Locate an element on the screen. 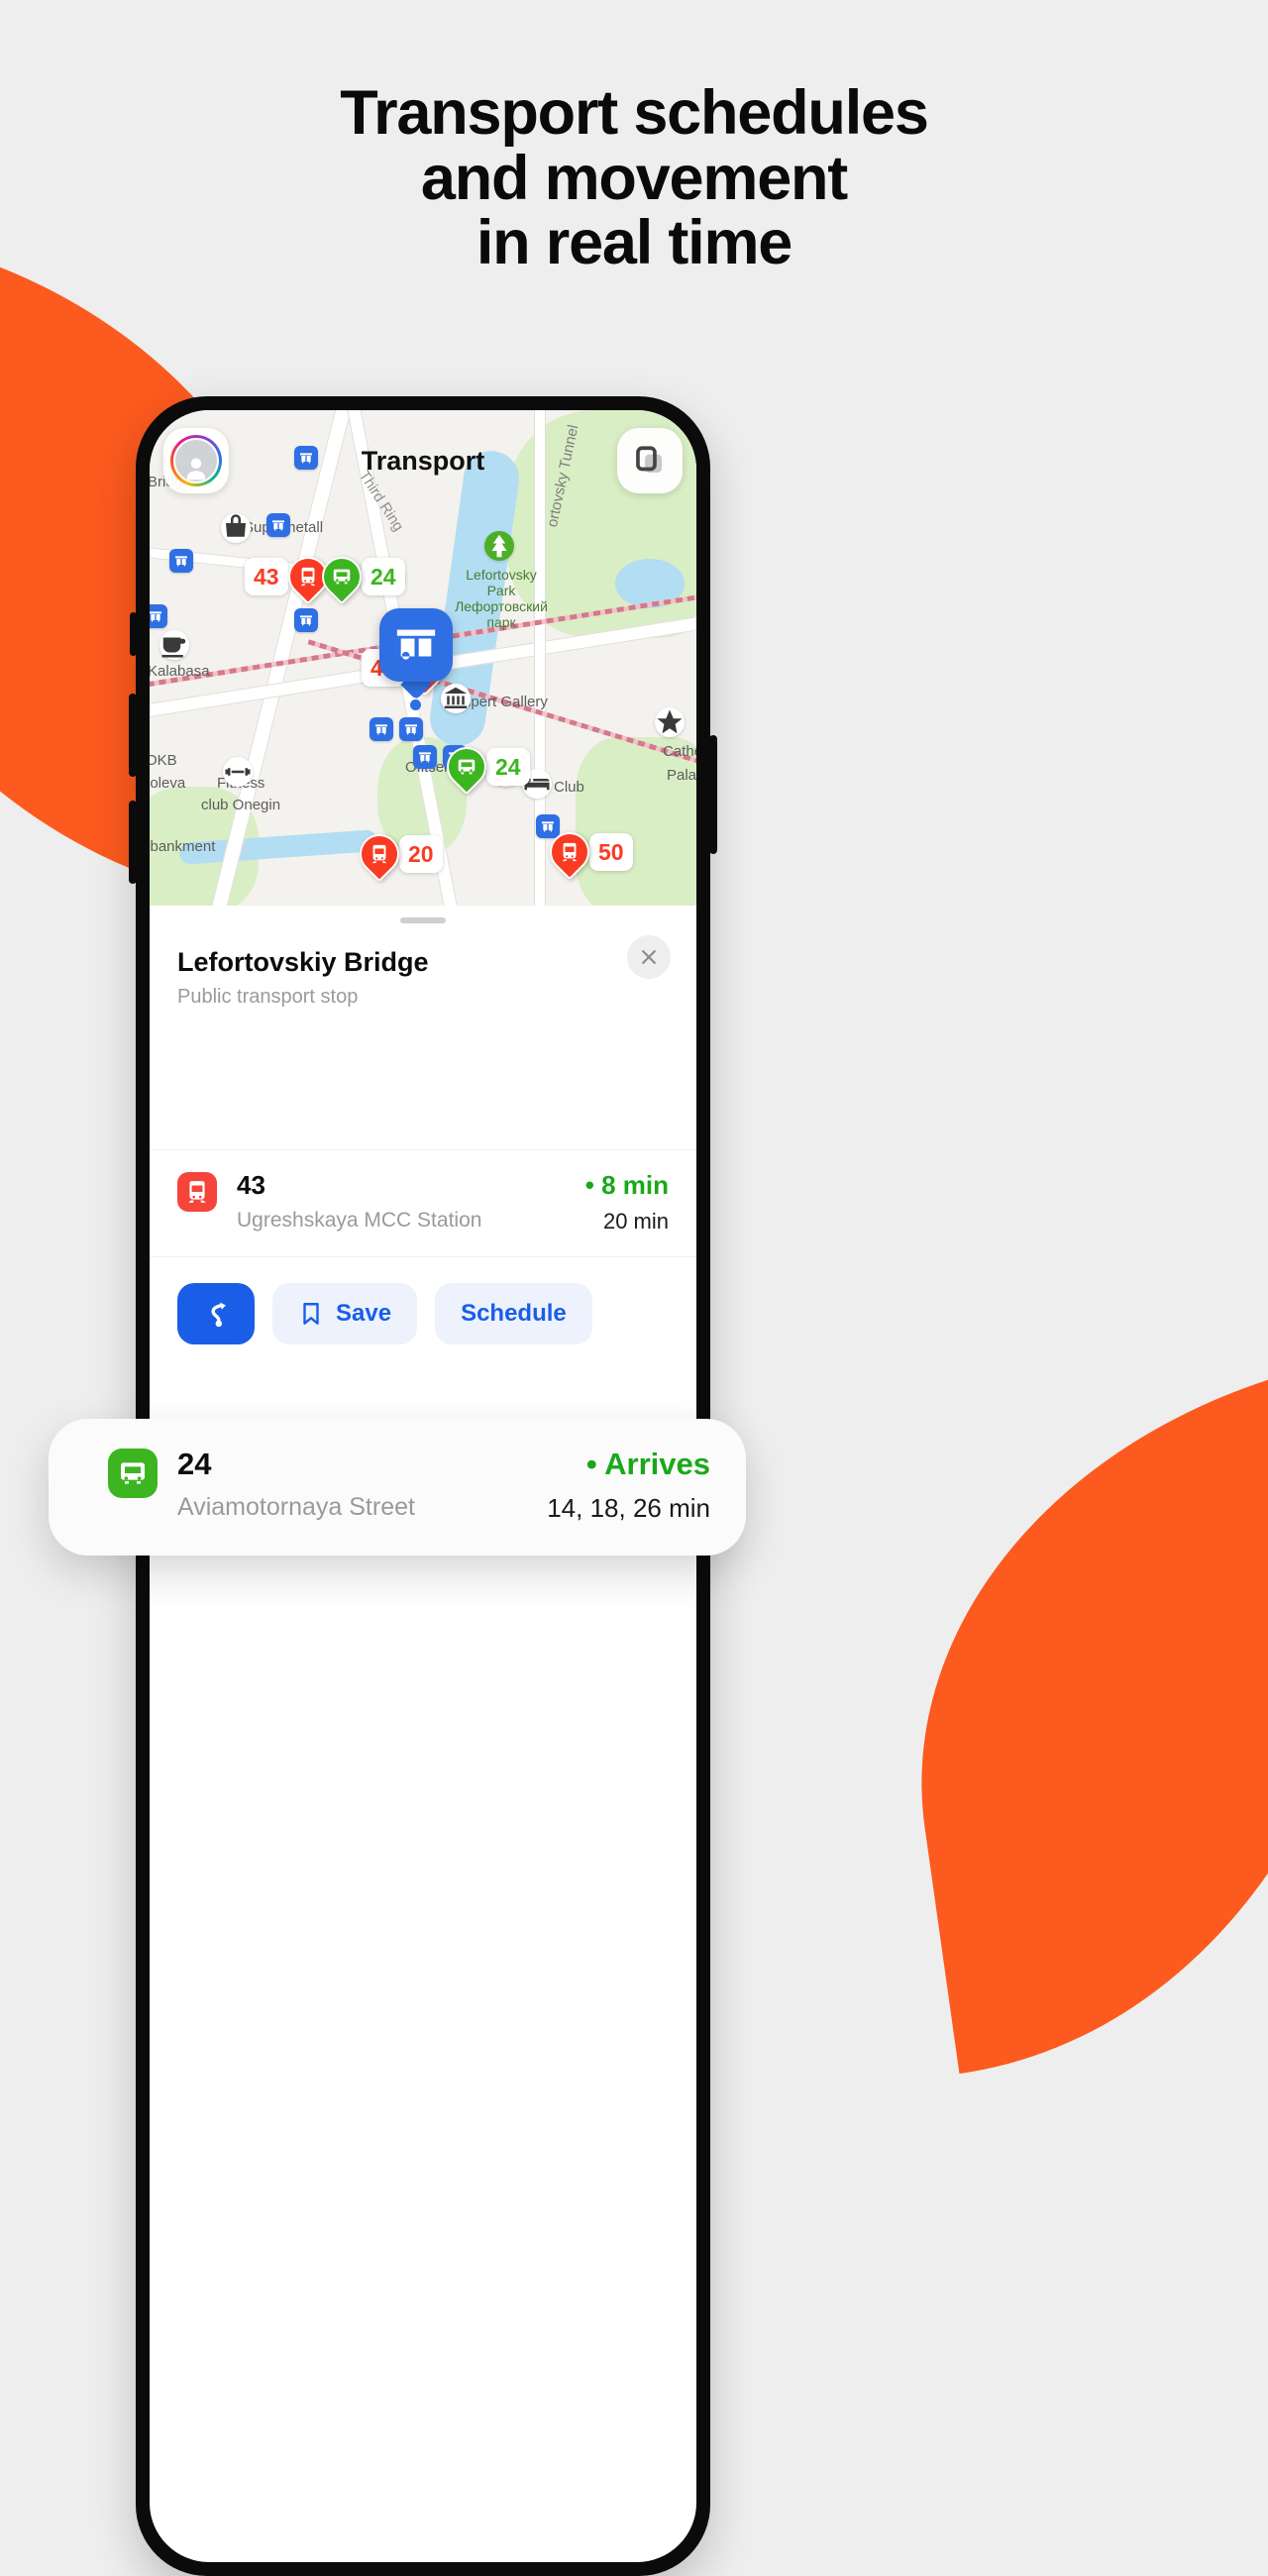 This screenshot has height=2576, width=1268. headline-line-2: and movement is located at coordinates (634, 178).